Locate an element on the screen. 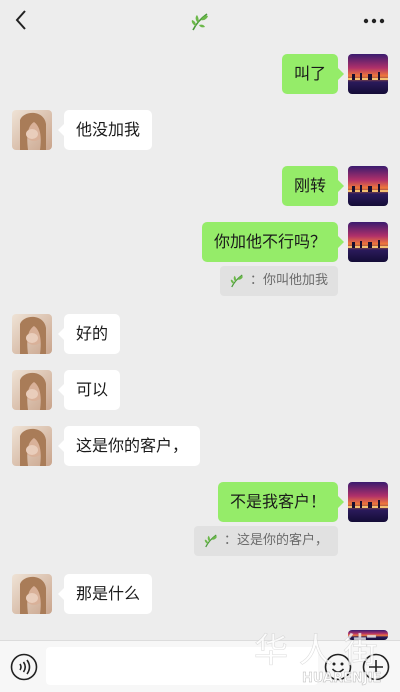 This screenshot has height=692, width=400. message-bubble-incoming: 他没加我 is located at coordinates (105, 130).